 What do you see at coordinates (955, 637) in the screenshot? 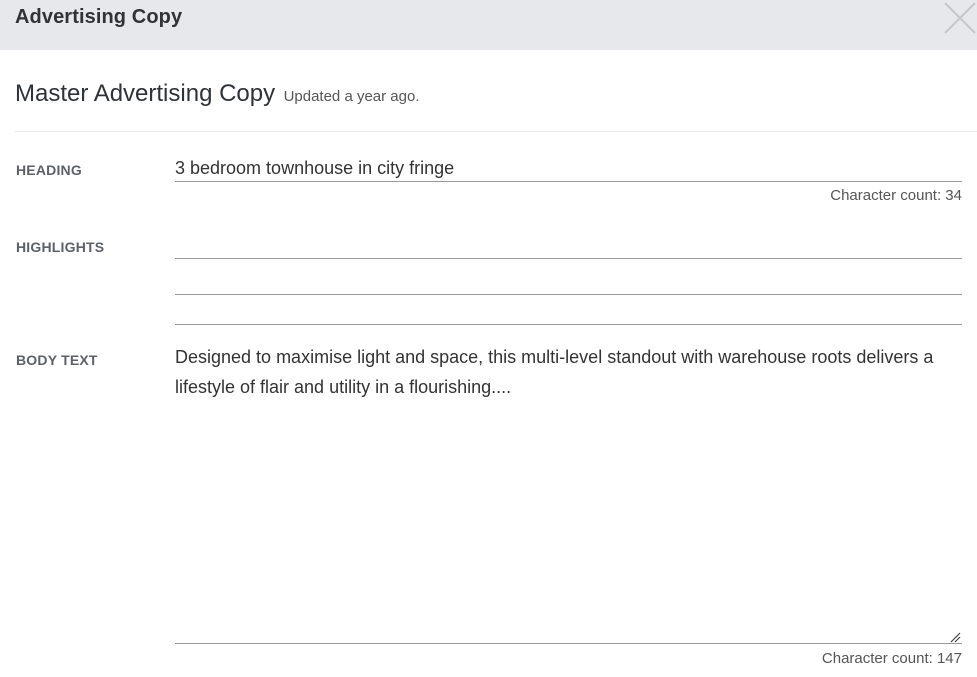
I see `resize-handle-icon` at bounding box center [955, 637].